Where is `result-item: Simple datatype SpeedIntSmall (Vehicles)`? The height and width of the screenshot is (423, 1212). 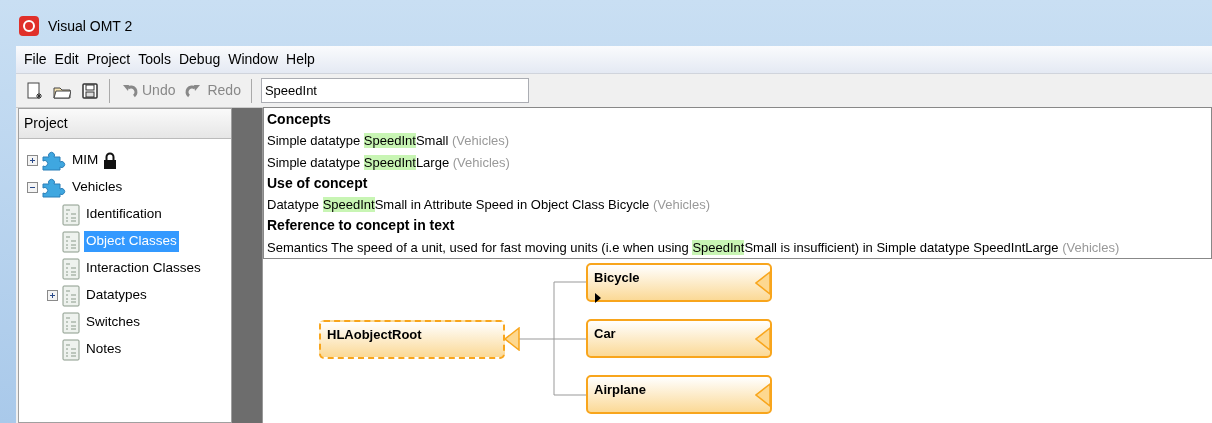 result-item: Simple datatype SpeedIntSmall (Vehicles) is located at coordinates (737, 141).